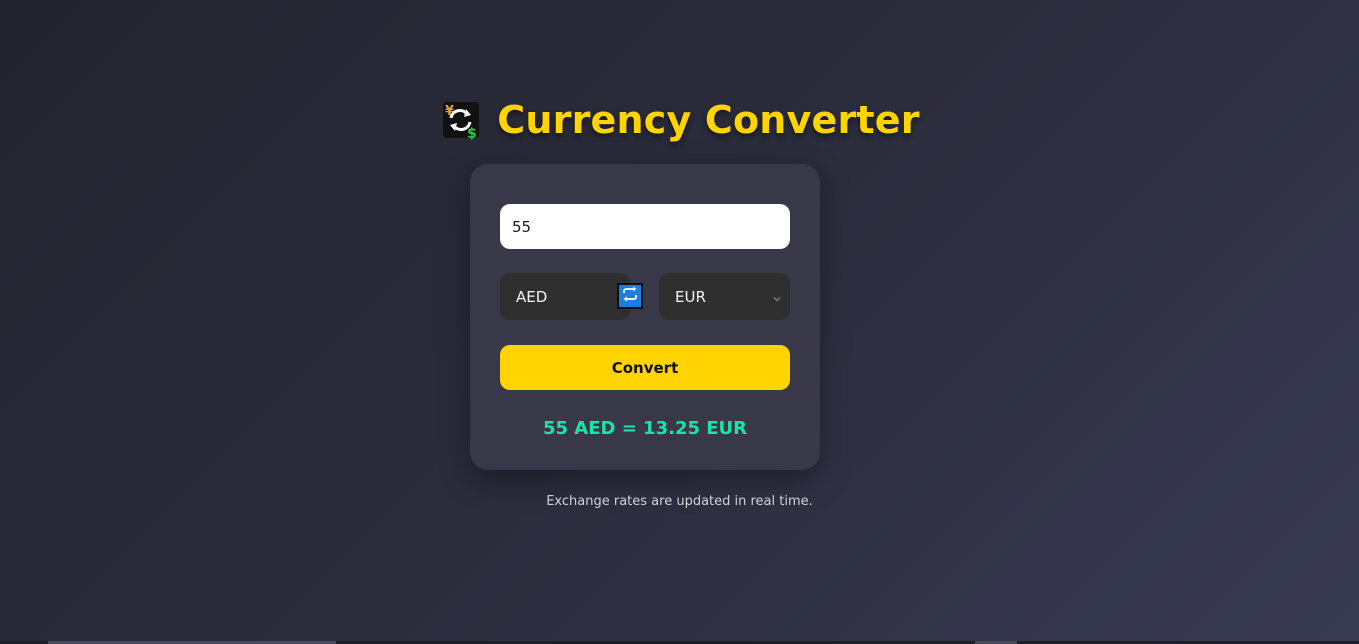 The width and height of the screenshot is (1359, 644). I want to click on from-currency-select: AED, so click(565, 296).